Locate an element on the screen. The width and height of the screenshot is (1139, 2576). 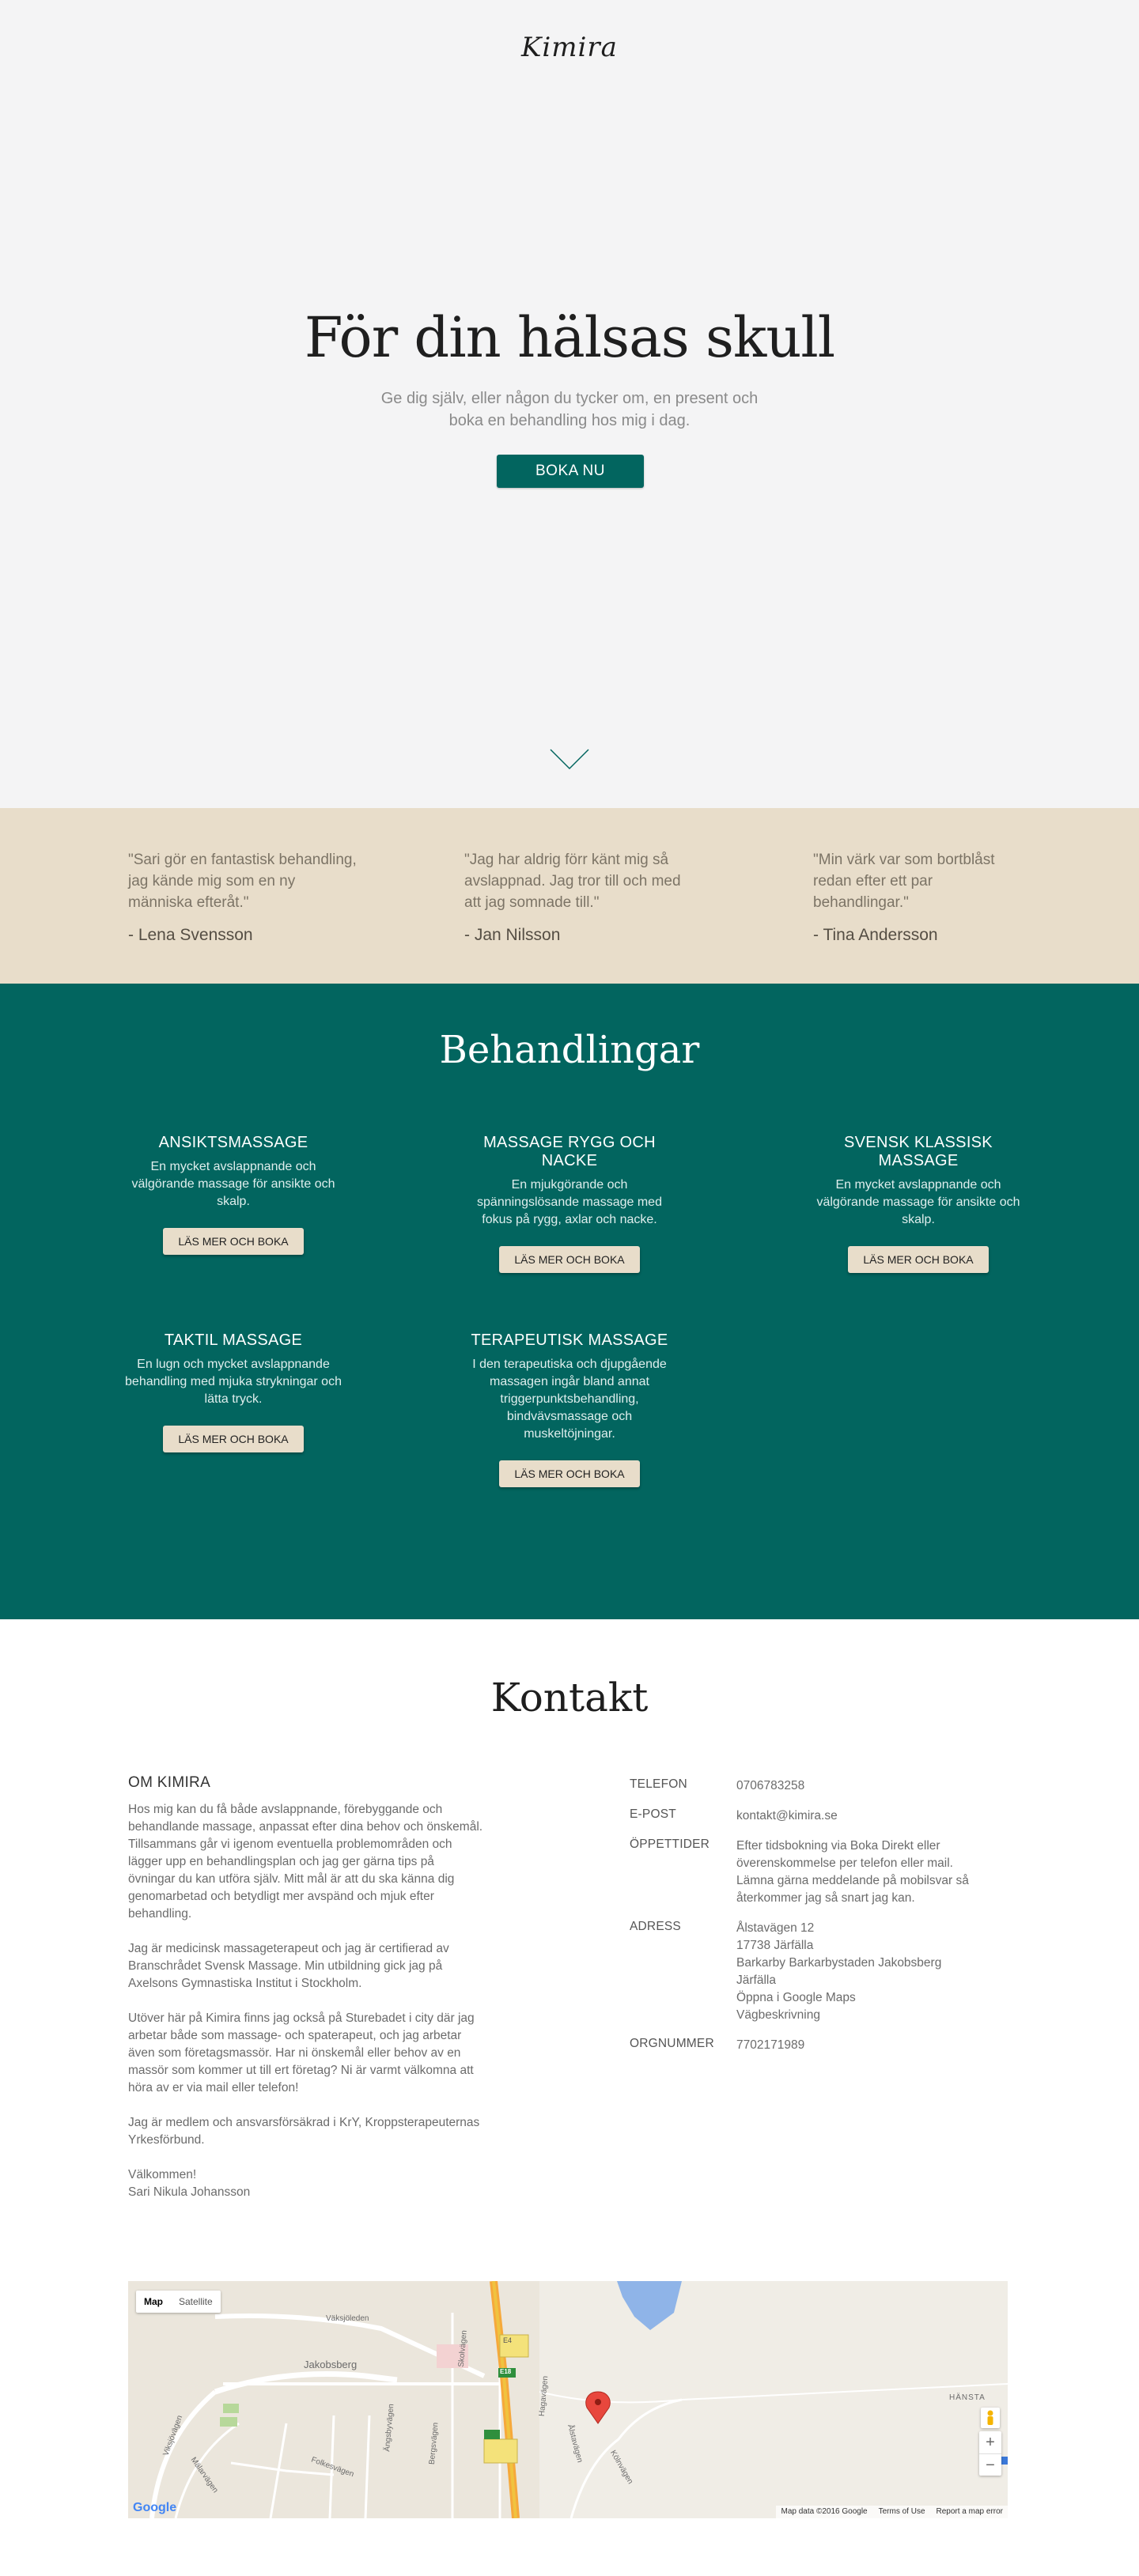
email-link: kontakt@kimira.se is located at coordinates (855, 1816).